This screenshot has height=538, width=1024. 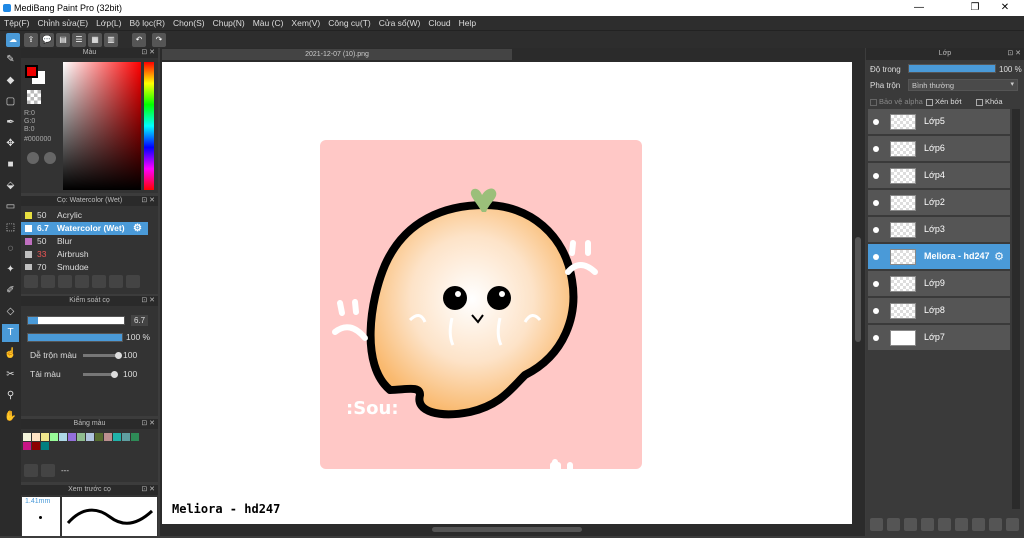 What do you see at coordinates (1005, 8) in the screenshot?
I see `close-icon: ✕` at bounding box center [1005, 8].